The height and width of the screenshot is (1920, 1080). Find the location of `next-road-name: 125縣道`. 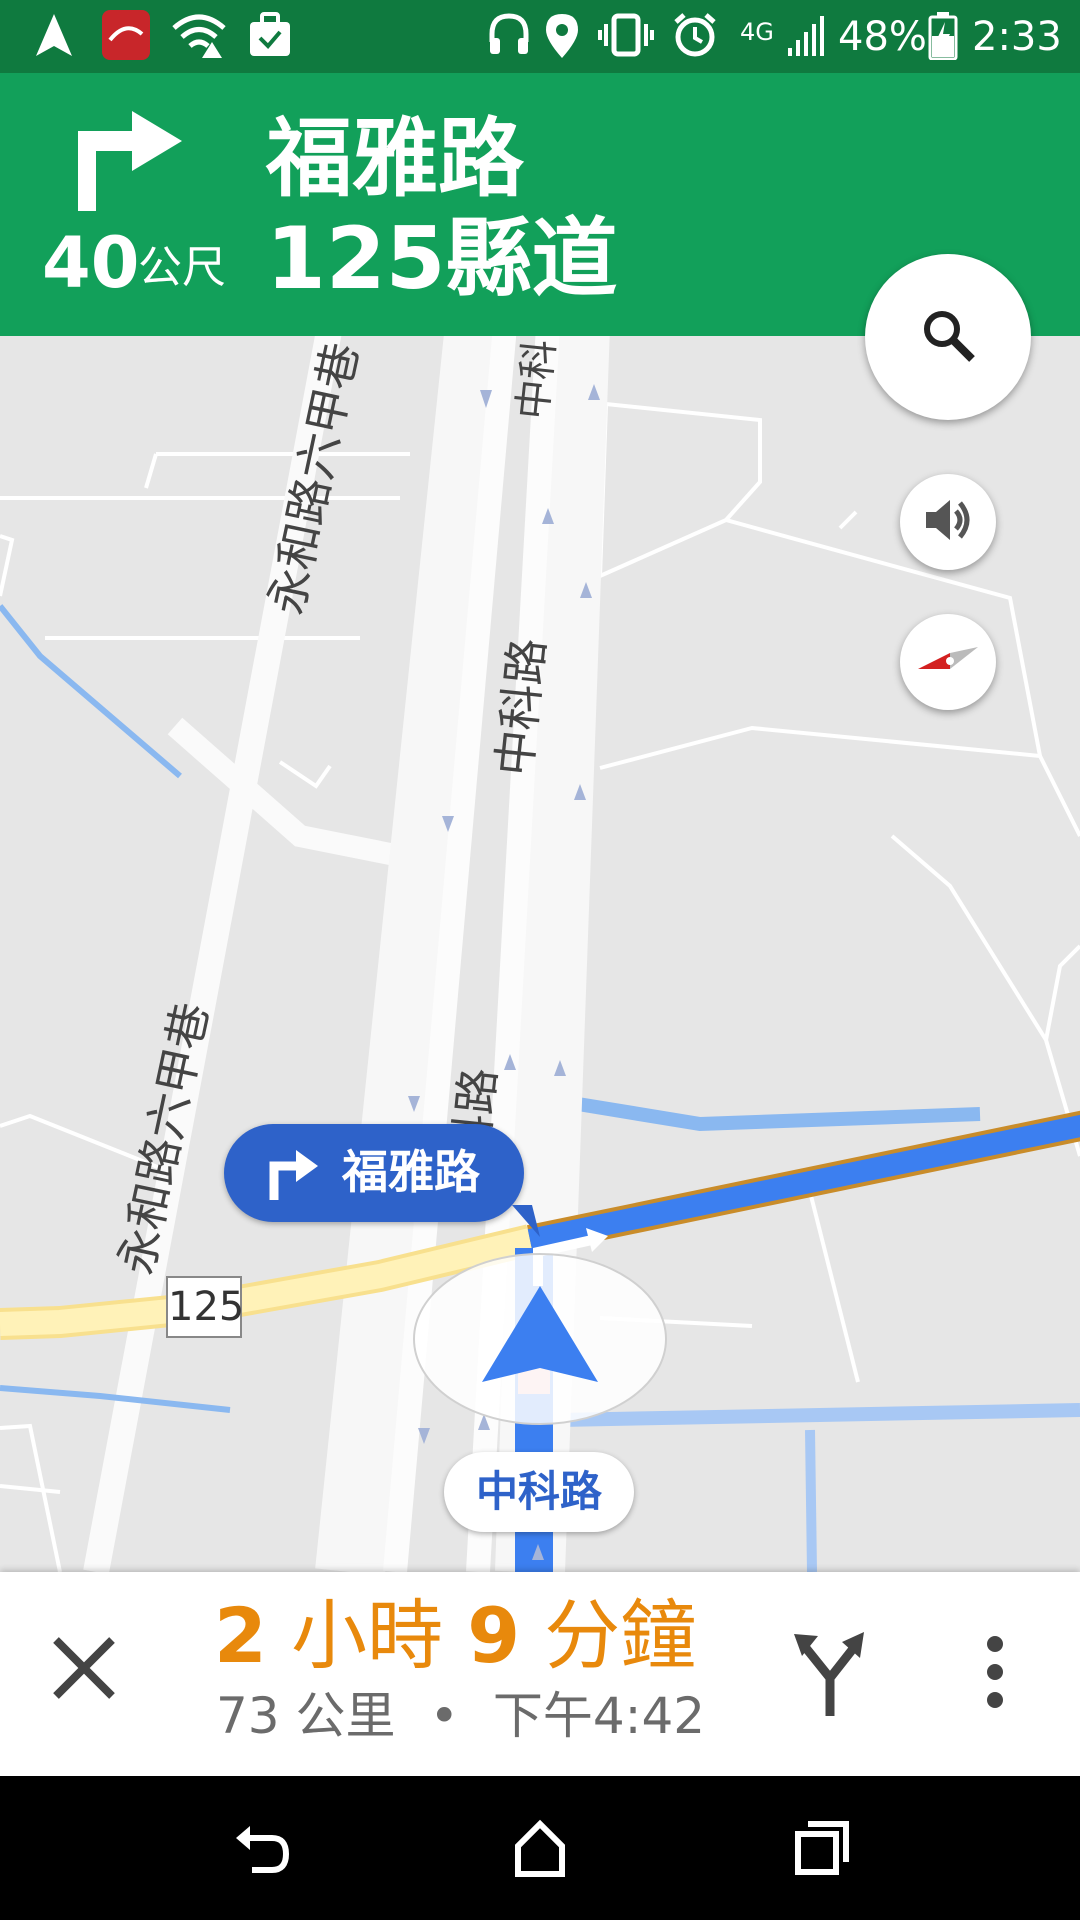

next-road-name: 125縣道 is located at coordinates (442, 259).